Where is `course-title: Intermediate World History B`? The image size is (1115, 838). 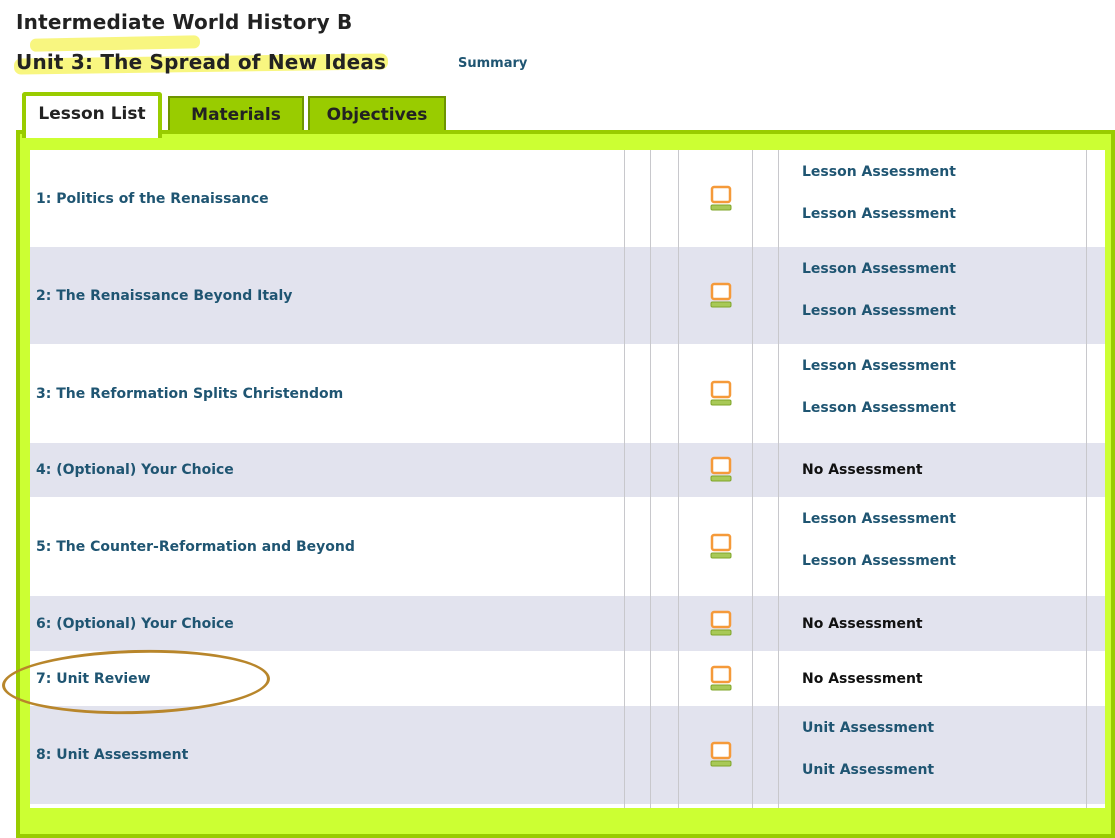 course-title: Intermediate World History B is located at coordinates (184, 22).